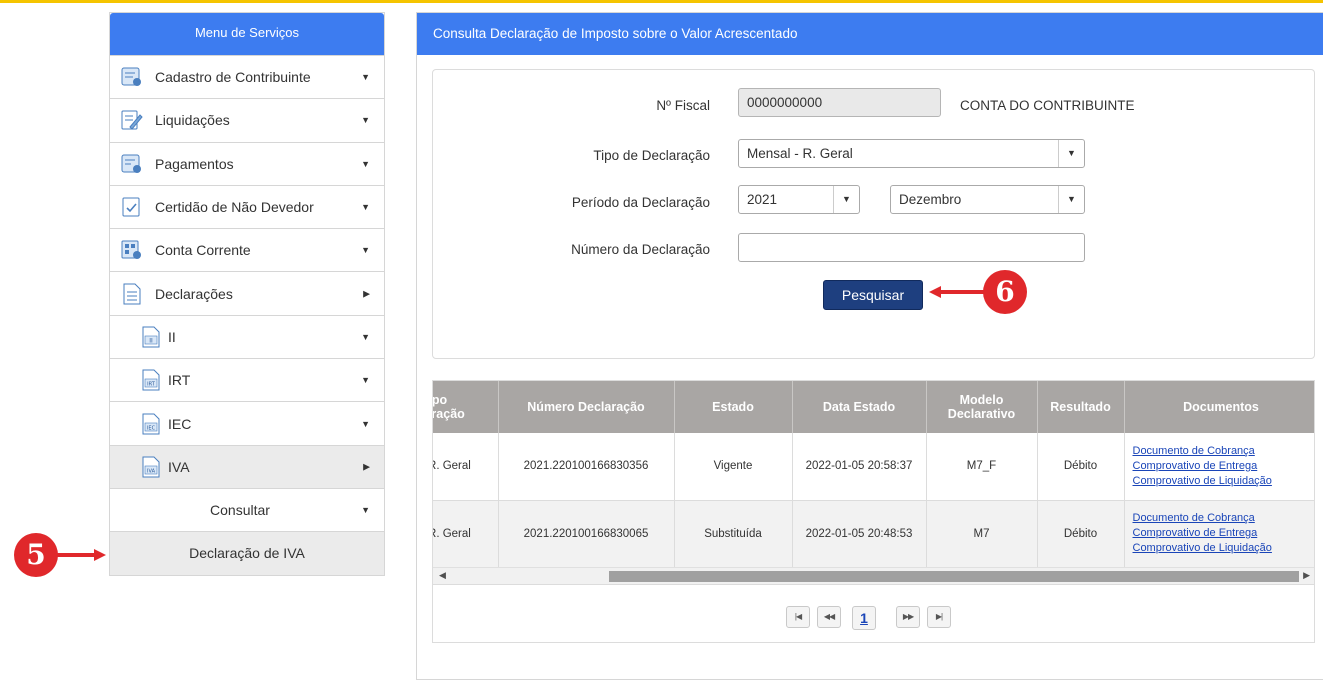  What do you see at coordinates (864, 618) in the screenshot?
I see `page-number-button: 1` at bounding box center [864, 618].